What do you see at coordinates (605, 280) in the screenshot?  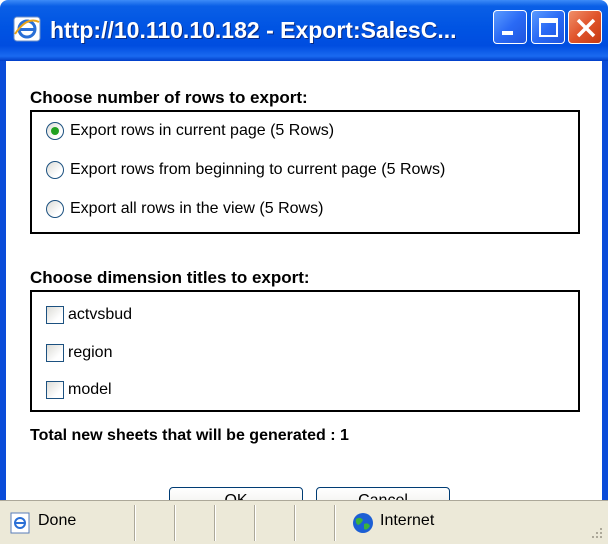 I see `window-frame-right` at bounding box center [605, 280].